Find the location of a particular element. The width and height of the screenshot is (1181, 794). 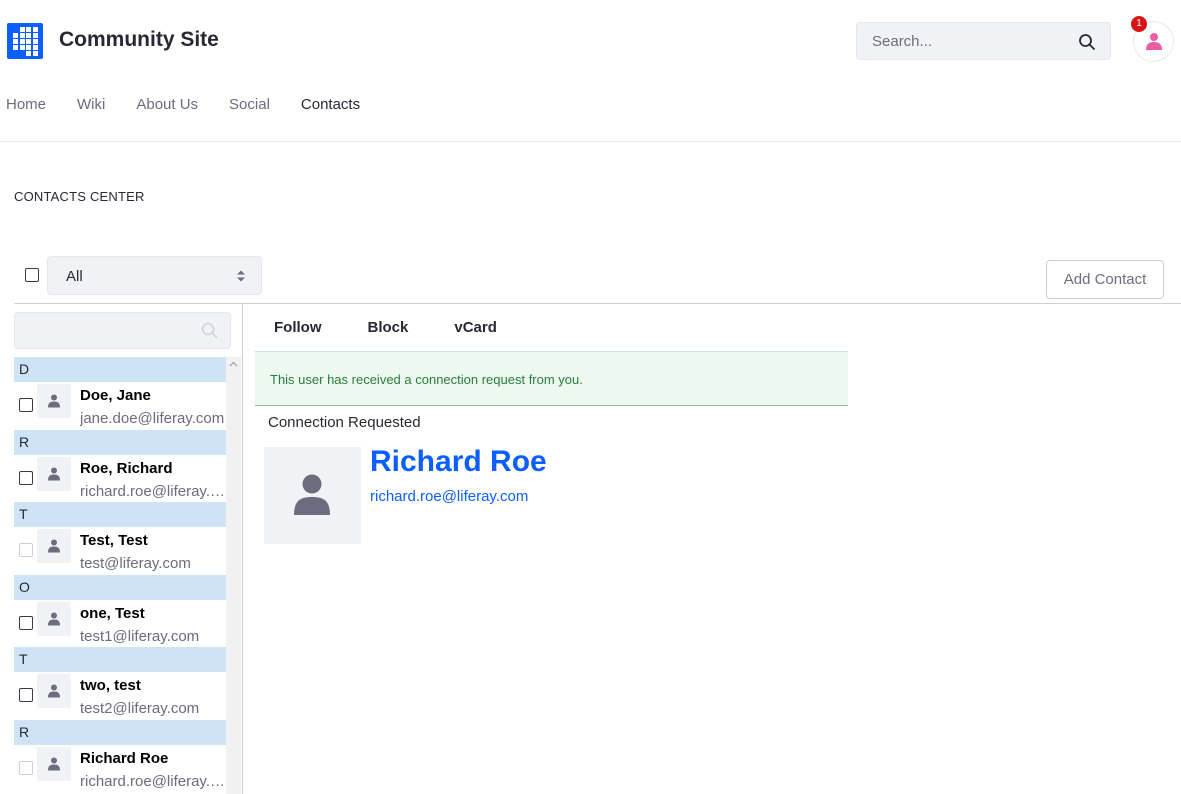

nav-divider is located at coordinates (590, 141).